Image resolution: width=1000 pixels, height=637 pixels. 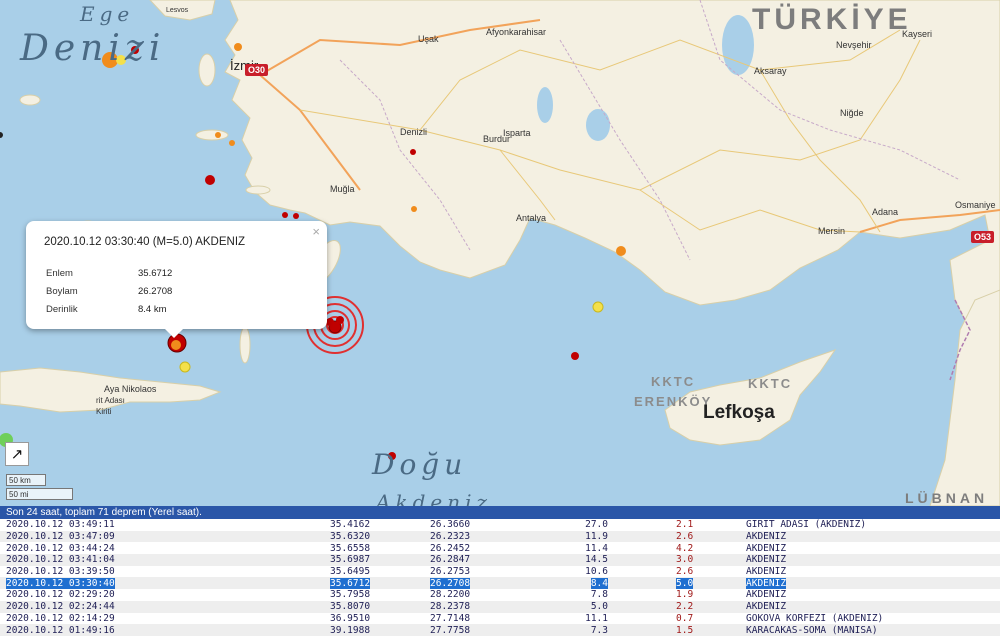 I want to click on cell-date: 2020.10.12 02:29:20, so click(x=165, y=595).